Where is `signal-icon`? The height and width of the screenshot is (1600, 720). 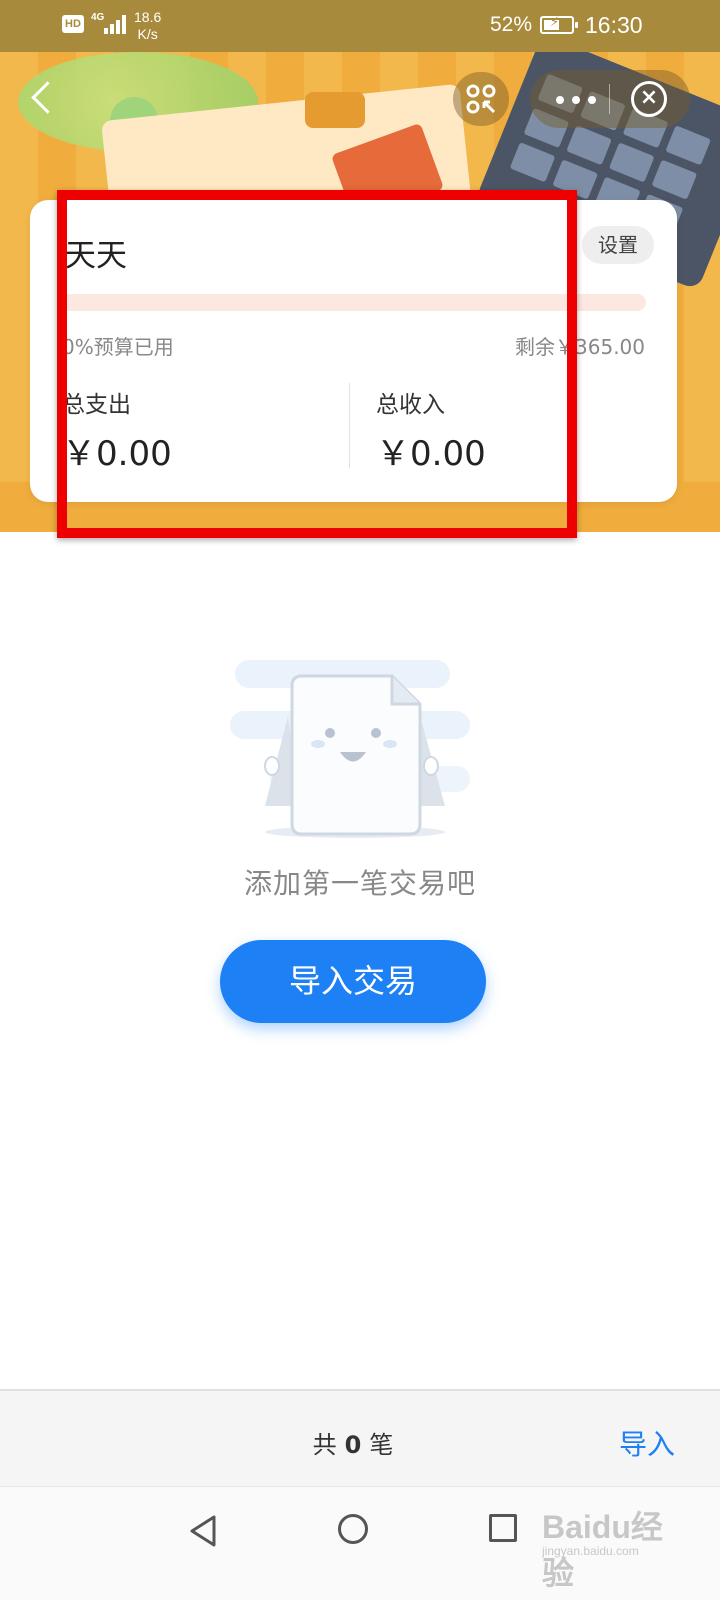
signal-icon is located at coordinates (116, 24).